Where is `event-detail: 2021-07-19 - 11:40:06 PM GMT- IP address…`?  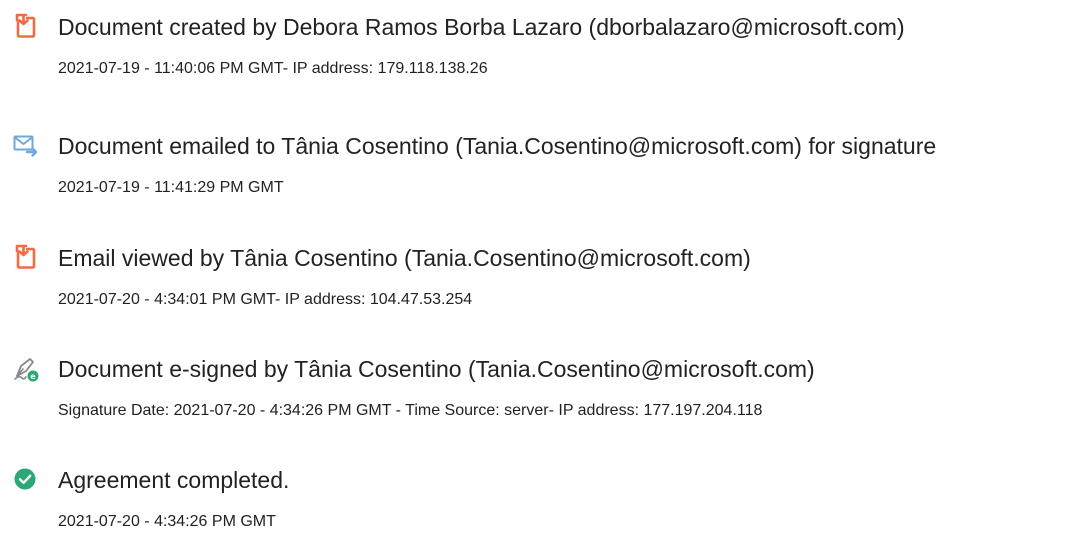 event-detail: 2021-07-19 - 11:40:06 PM GMT- IP address… is located at coordinates (273, 68).